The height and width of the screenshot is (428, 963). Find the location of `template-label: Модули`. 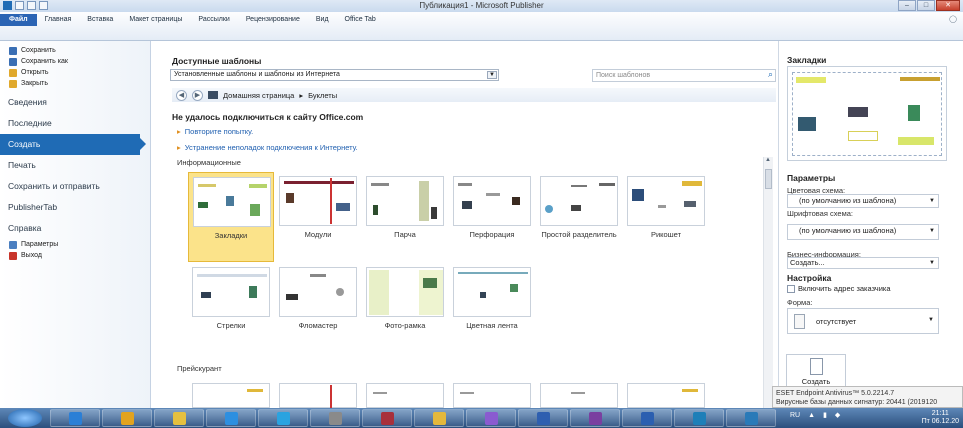

template-label: Модули is located at coordinates (318, 234).